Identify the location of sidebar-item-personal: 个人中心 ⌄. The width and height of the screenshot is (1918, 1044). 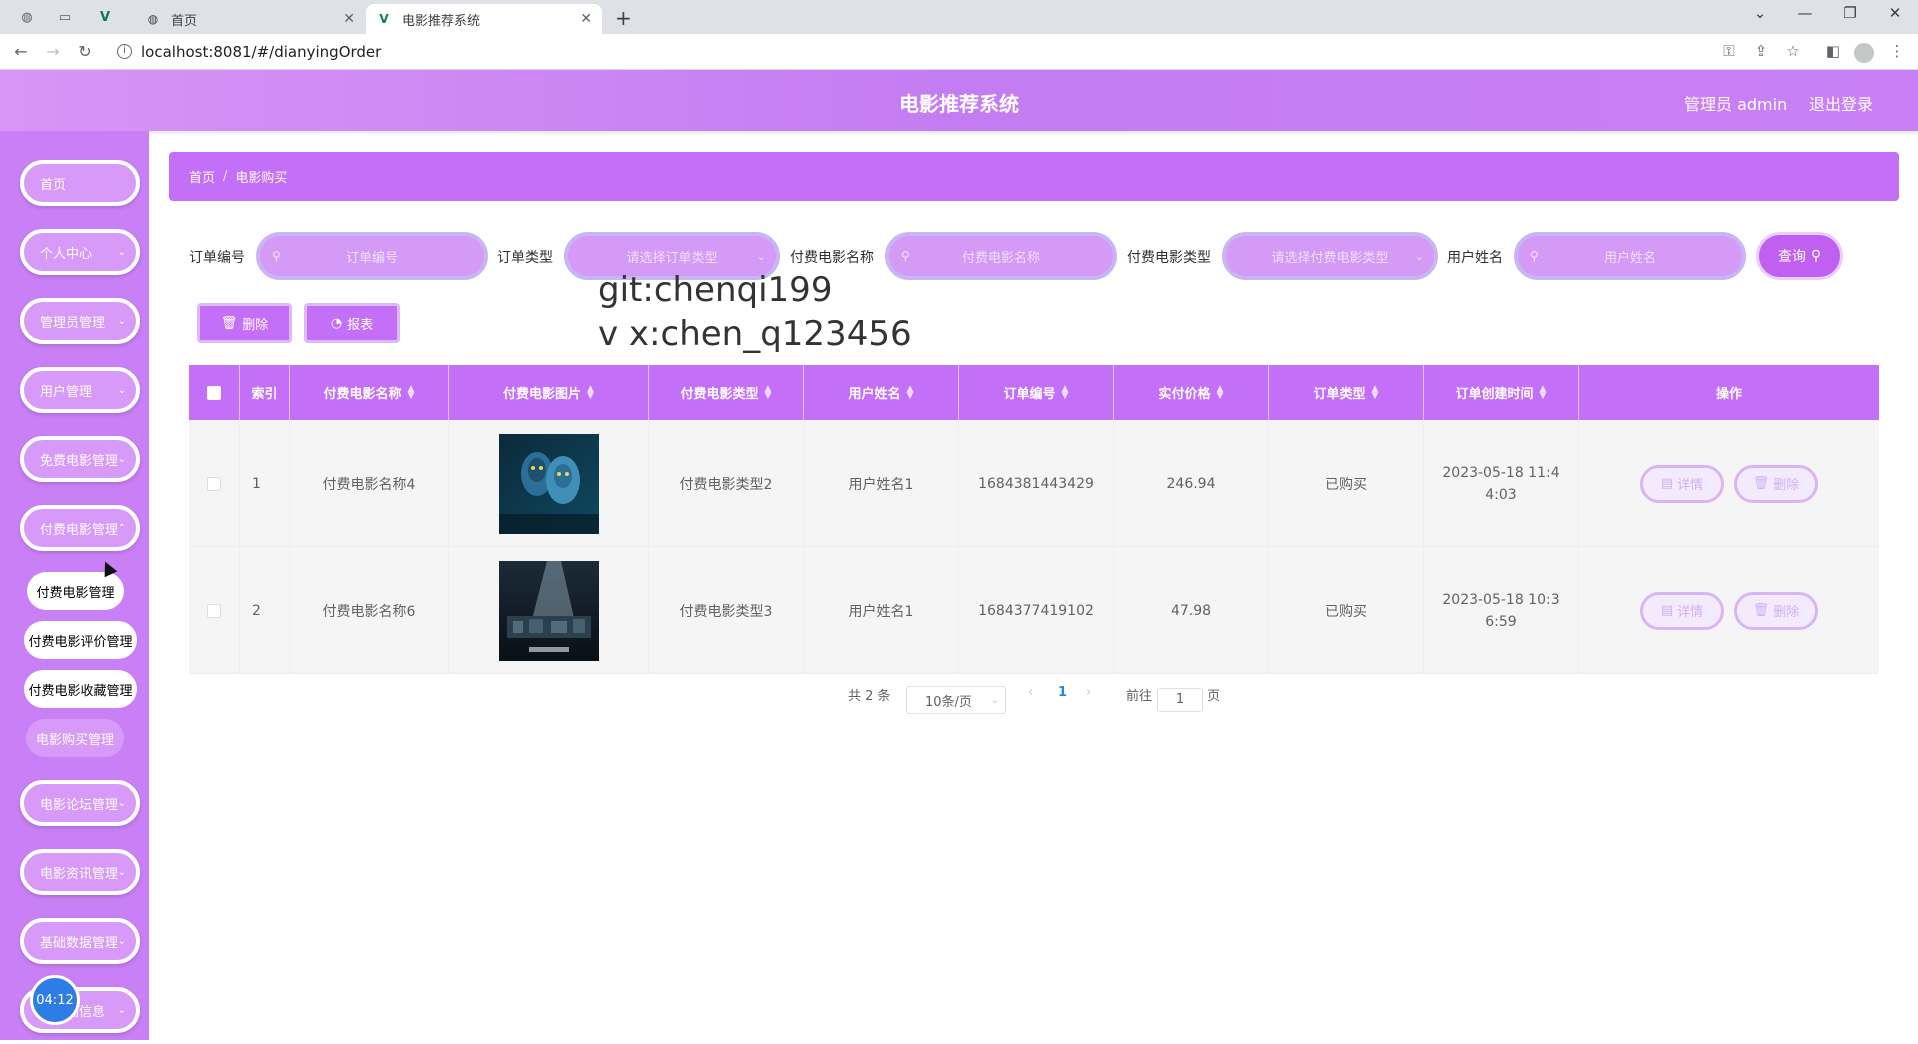
(80, 252).